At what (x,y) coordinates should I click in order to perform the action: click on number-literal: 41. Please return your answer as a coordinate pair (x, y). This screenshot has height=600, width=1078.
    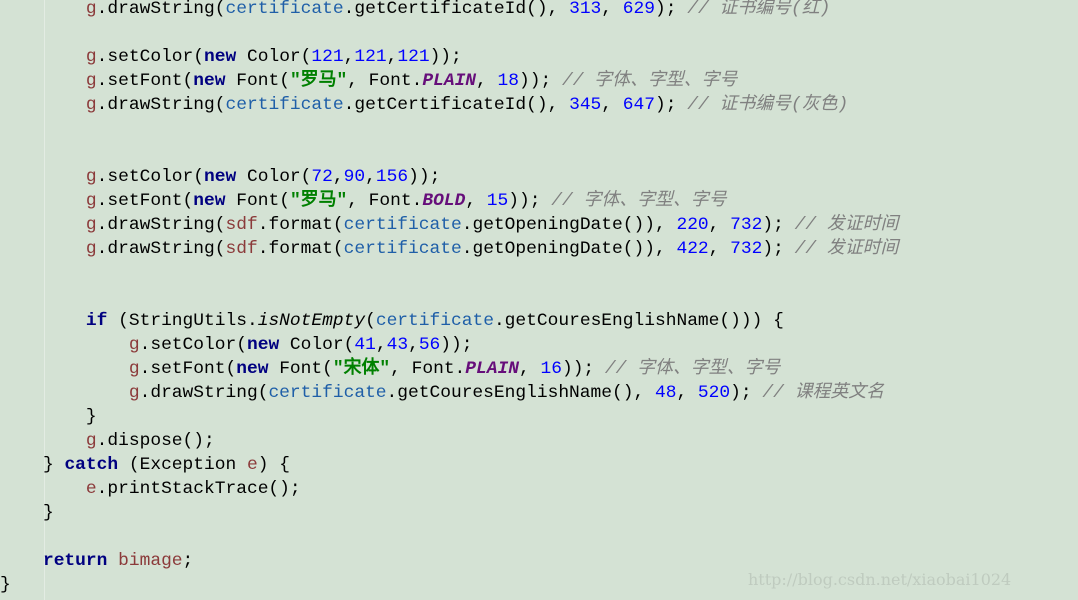
    Looking at the image, I should click on (365, 345).